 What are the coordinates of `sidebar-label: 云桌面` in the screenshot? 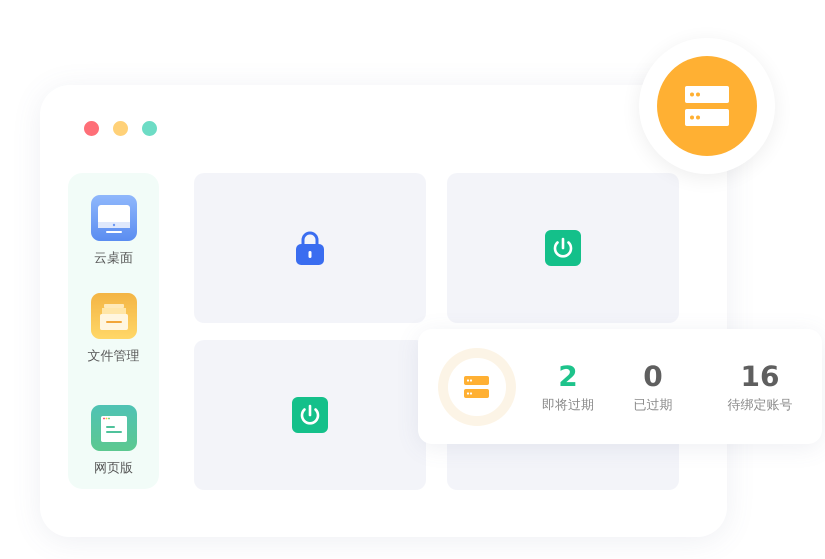 It's located at (113, 258).